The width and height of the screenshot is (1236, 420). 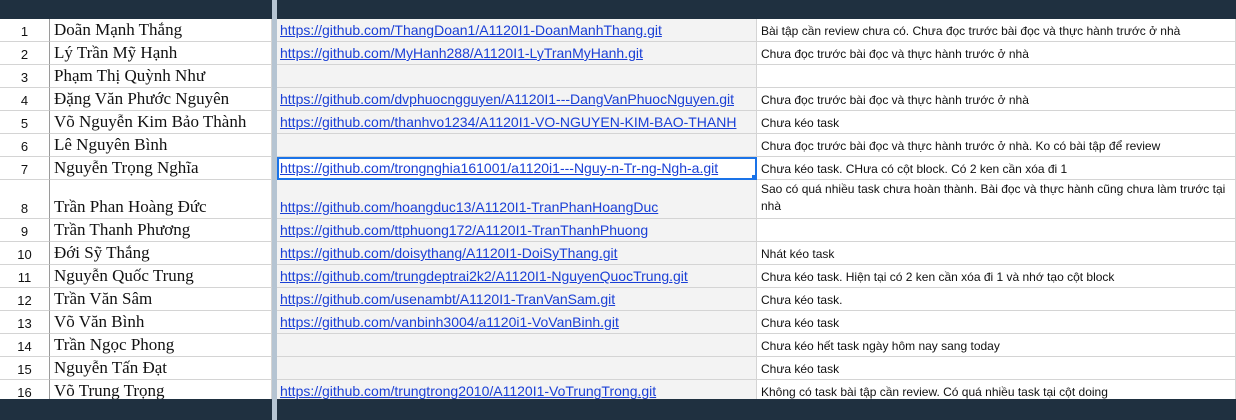 I want to click on review-note-cell: Chưa kéo task., so click(x=996, y=299).